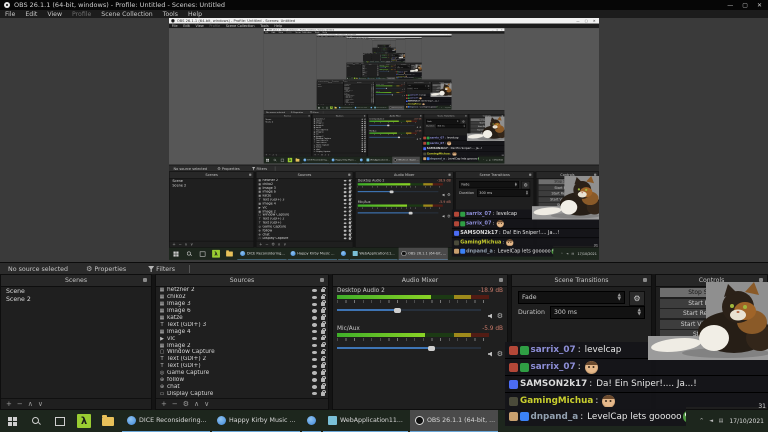 The image size is (768, 432). I want to click on source-up-button: ∧, so click(279, 244).